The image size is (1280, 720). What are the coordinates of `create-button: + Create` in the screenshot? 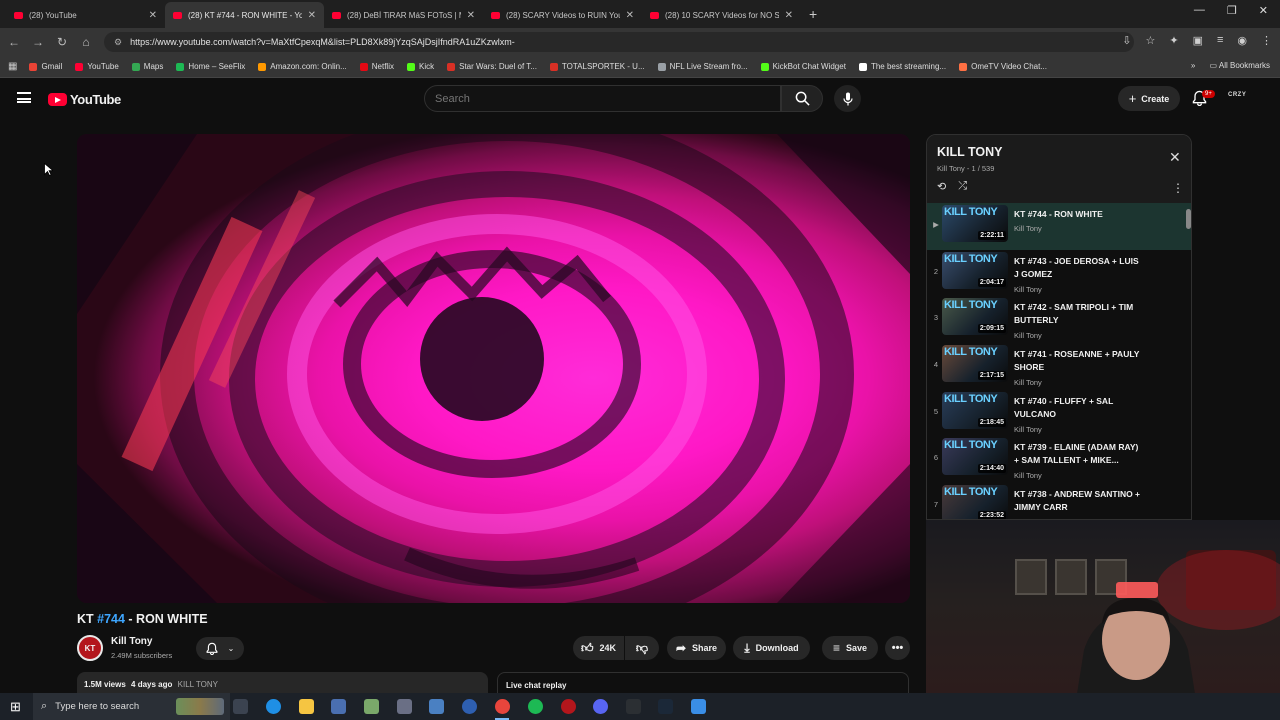 It's located at (1149, 98).